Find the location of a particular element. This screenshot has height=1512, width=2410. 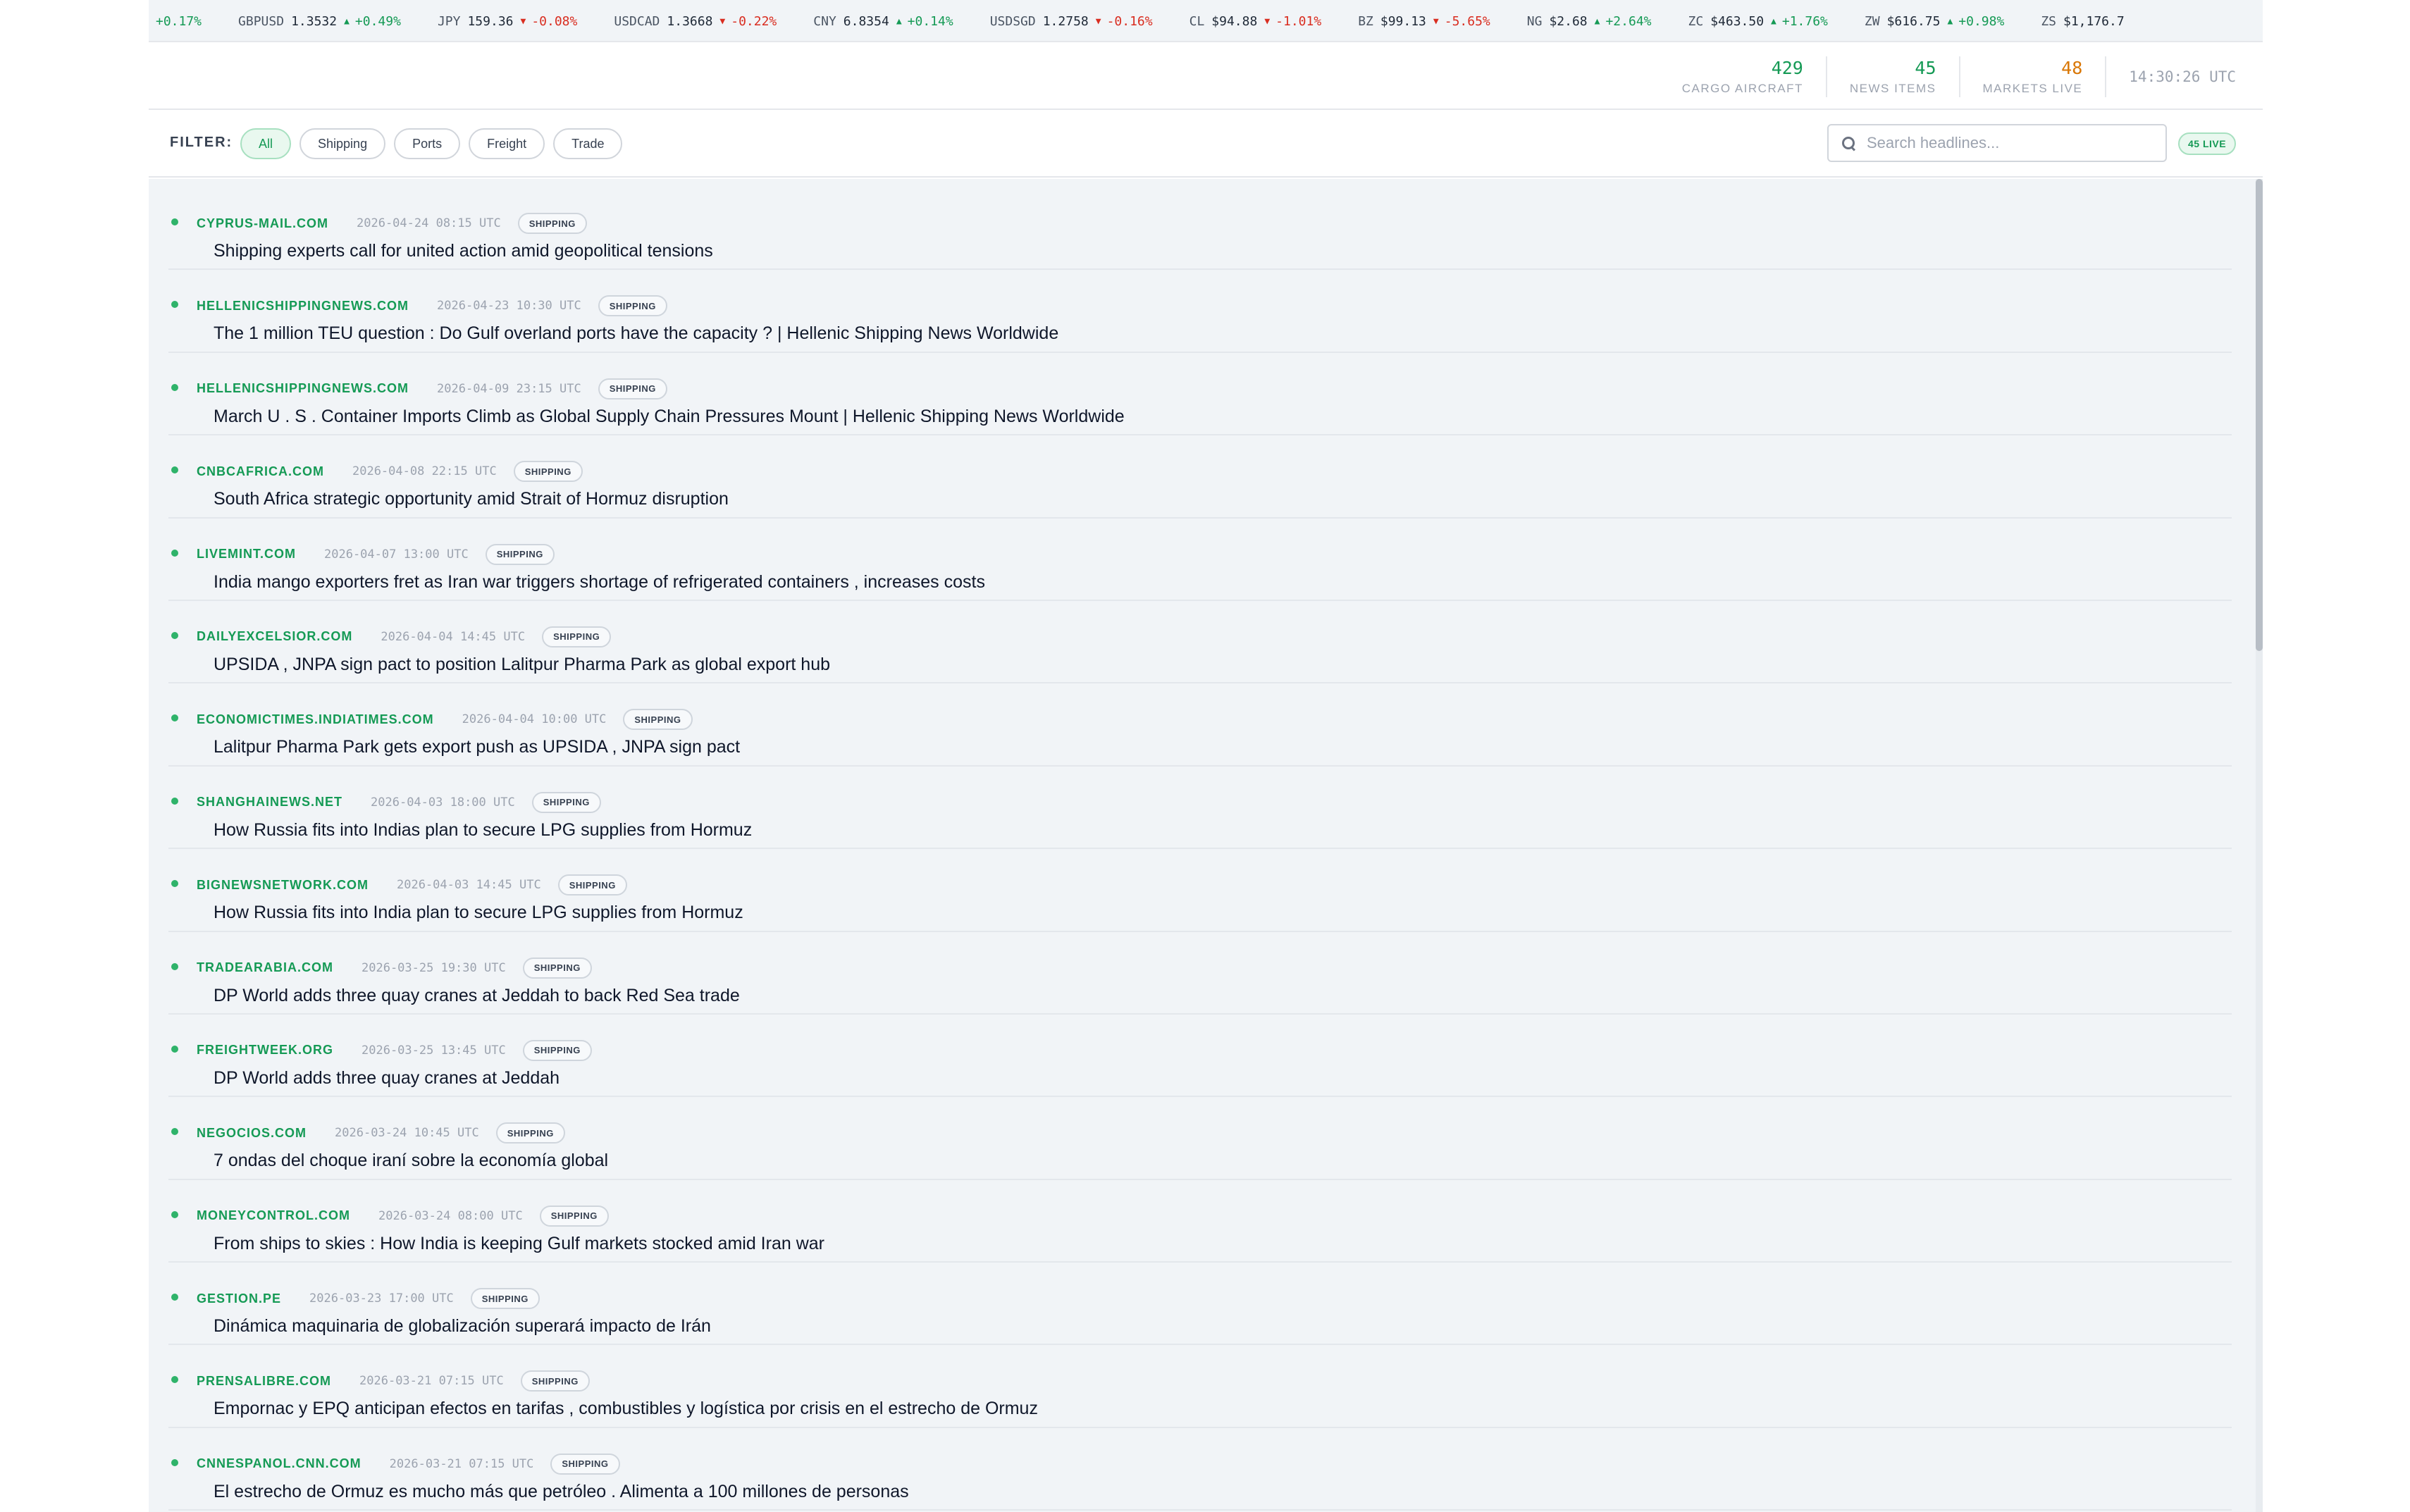

news-timestamp: 2026-04-04 10:00 UTC is located at coordinates (534, 719).